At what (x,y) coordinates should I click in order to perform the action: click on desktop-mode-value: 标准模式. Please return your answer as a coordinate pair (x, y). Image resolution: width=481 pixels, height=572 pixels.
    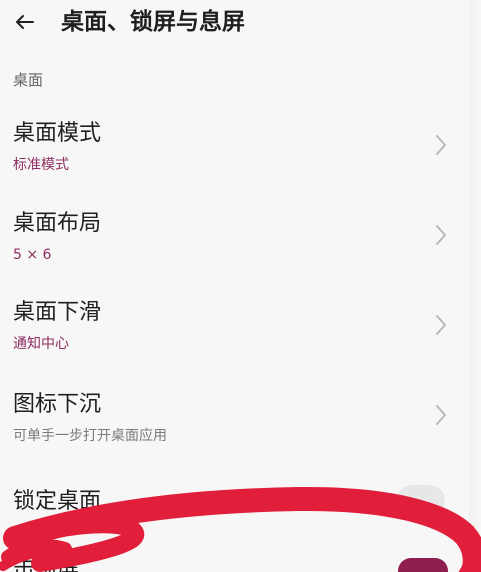
    Looking at the image, I should click on (41, 165).